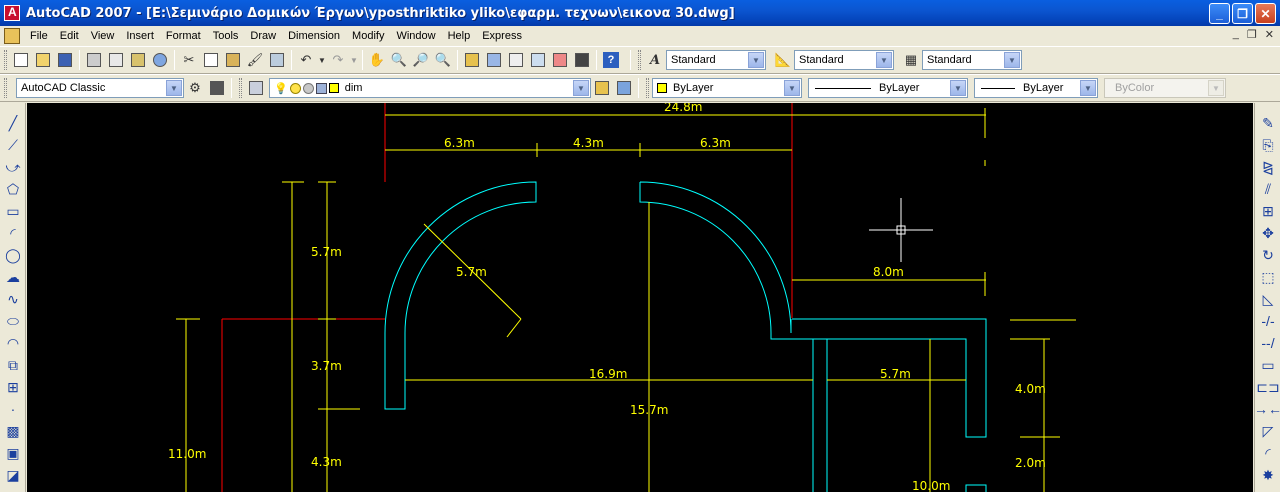 This screenshot has width=1280, height=492. I want to click on break-icon: ⊏⊐, so click(1267, 387).